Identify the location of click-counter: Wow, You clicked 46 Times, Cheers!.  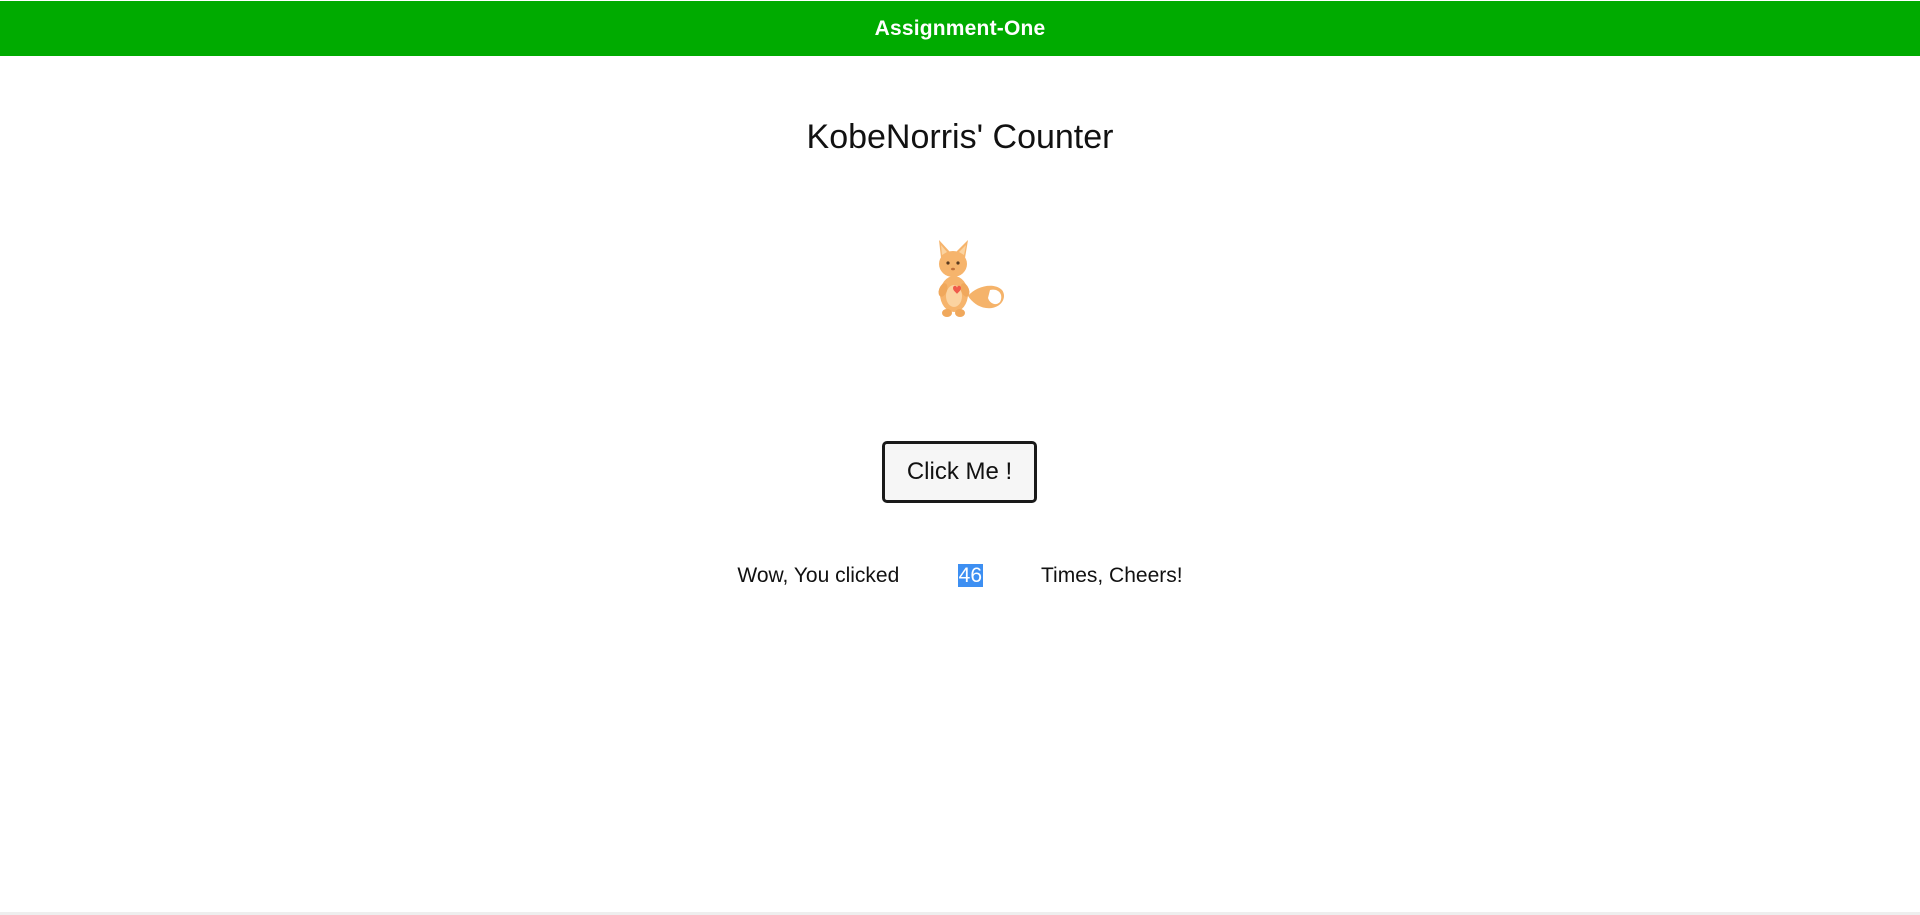
(960, 576).